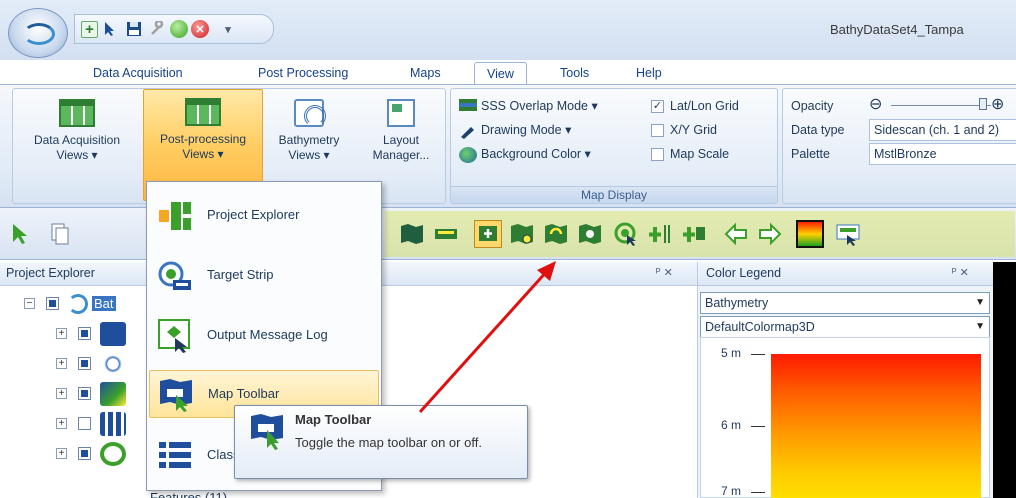  Describe the element at coordinates (104, 303) in the screenshot. I see `project-root-label: Bat` at that location.